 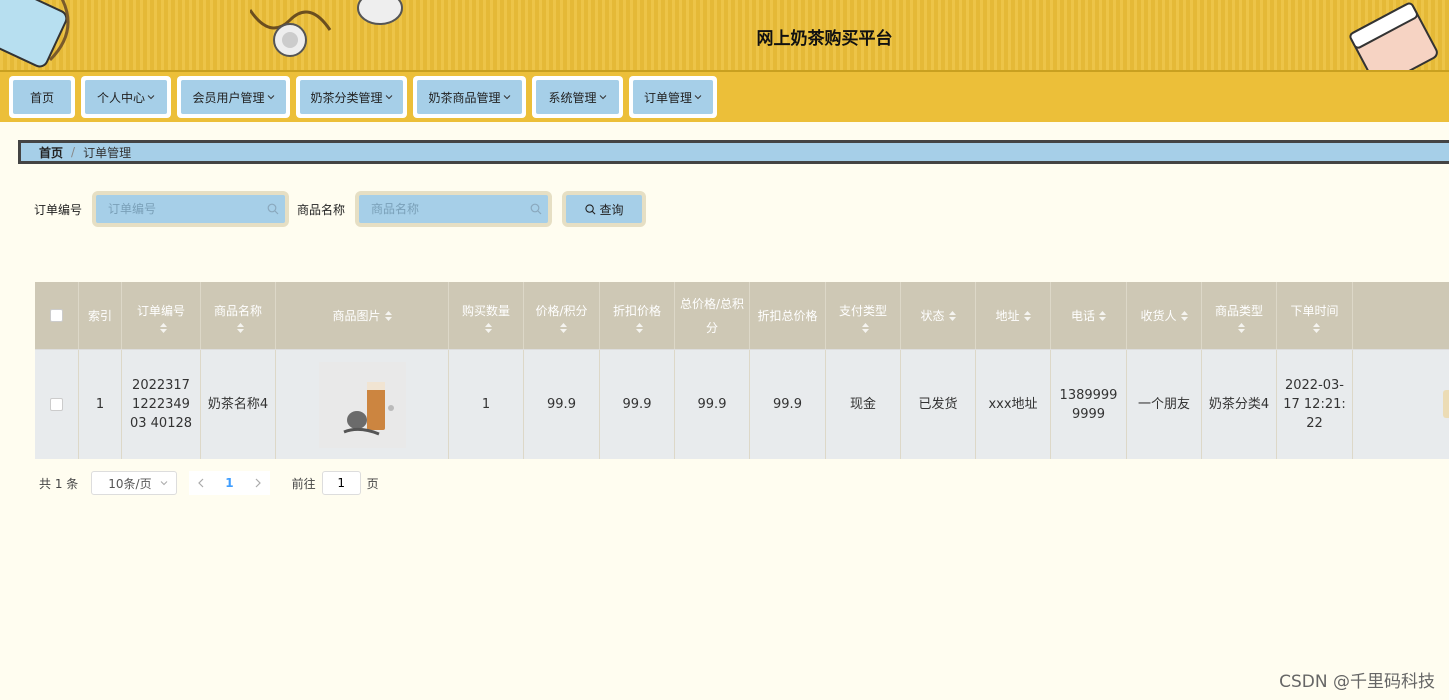 I want to click on header-discount-price-label: 折扣价格, so click(x=636, y=310).